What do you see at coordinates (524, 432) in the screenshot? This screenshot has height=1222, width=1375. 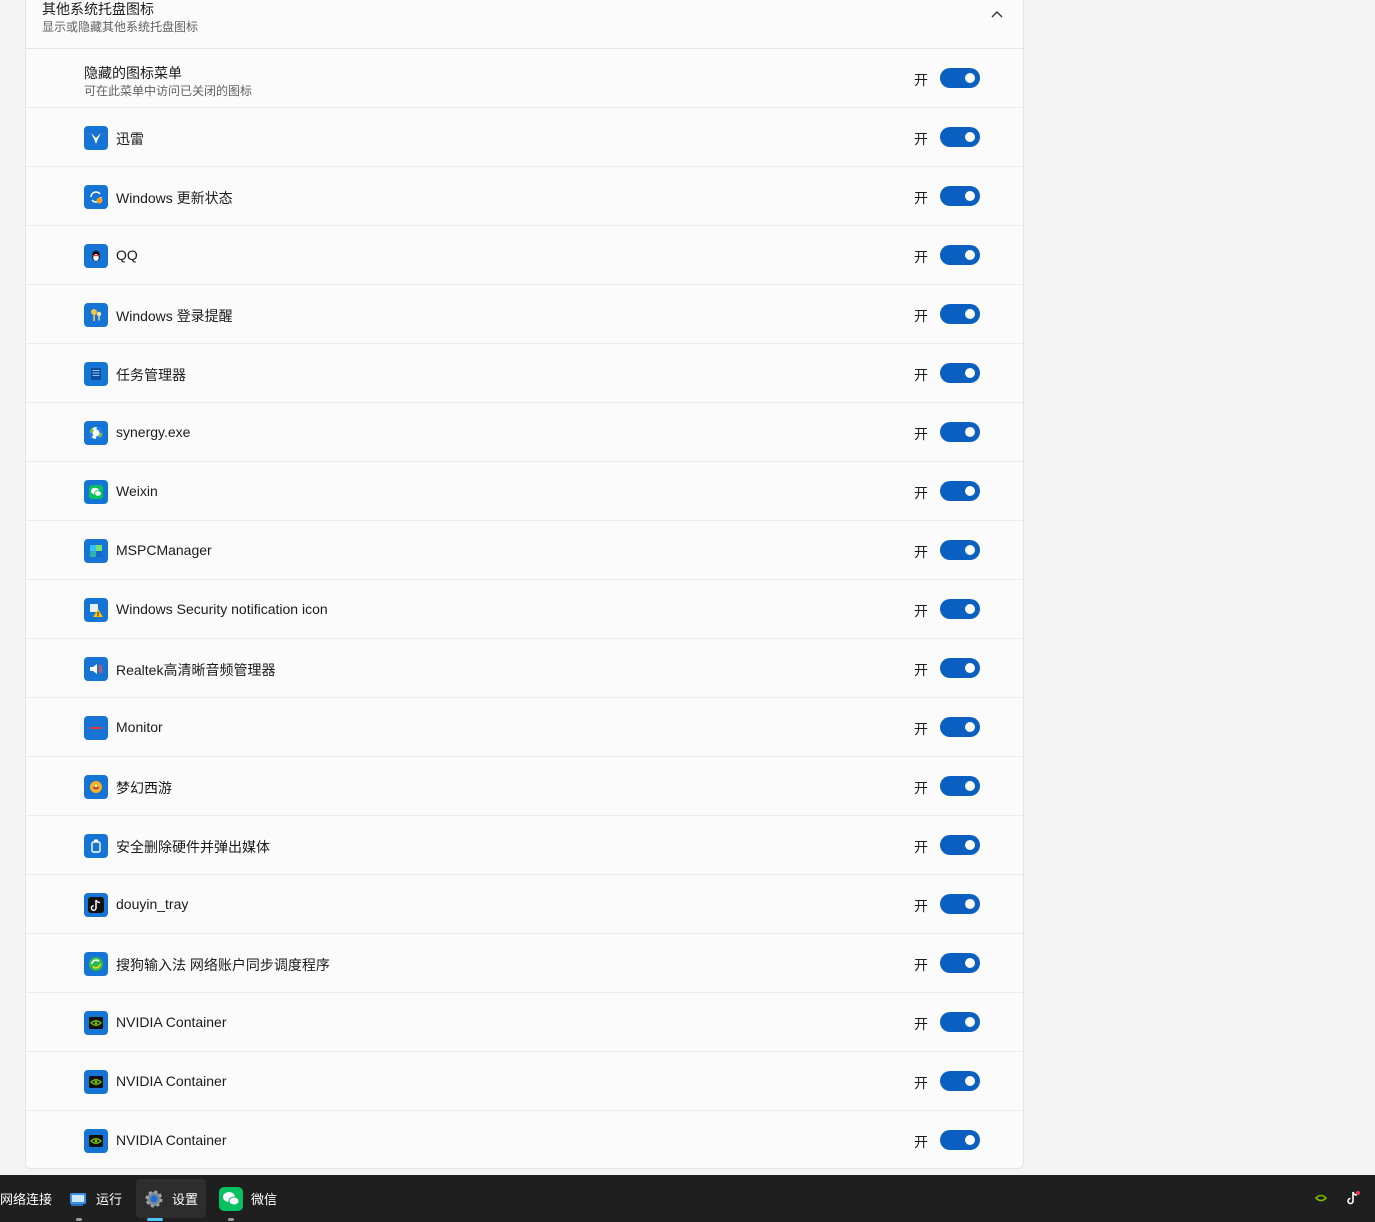 I see `tray-item-row: synergy.exe 开` at bounding box center [524, 432].